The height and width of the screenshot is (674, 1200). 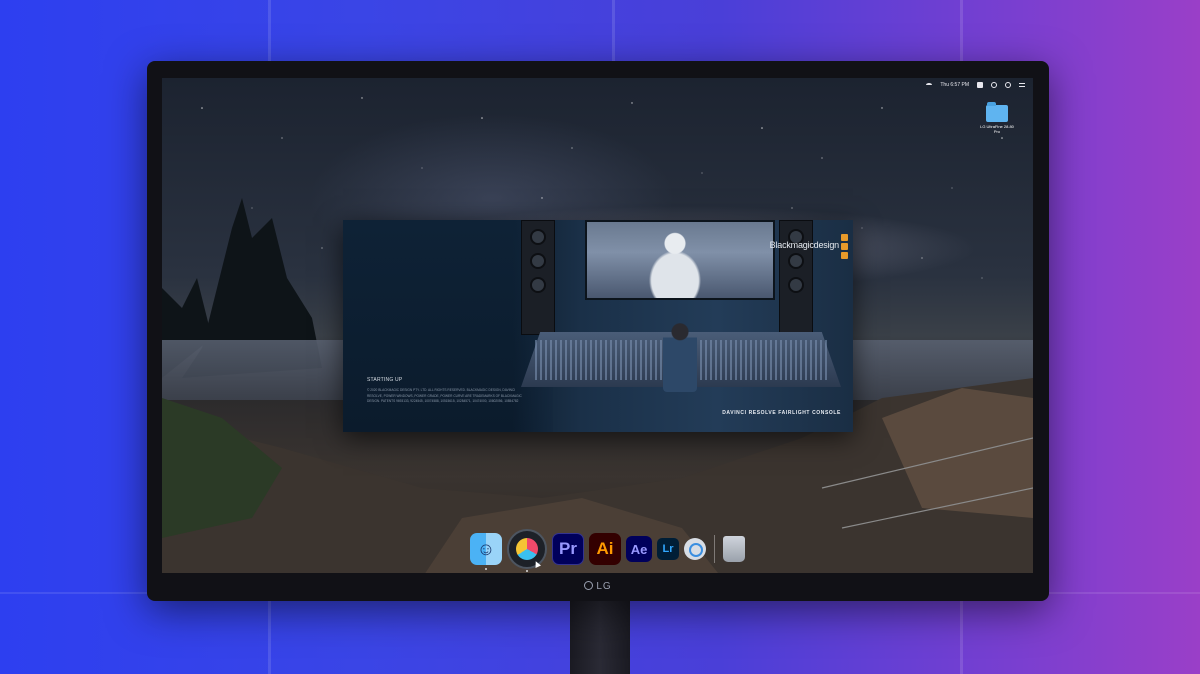 What do you see at coordinates (600, 637) in the screenshot?
I see `monitor-stand` at bounding box center [600, 637].